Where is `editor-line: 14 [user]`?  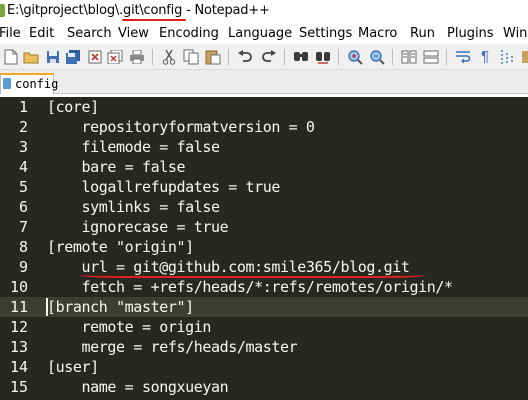 editor-line: 14 [user] is located at coordinates (264, 367).